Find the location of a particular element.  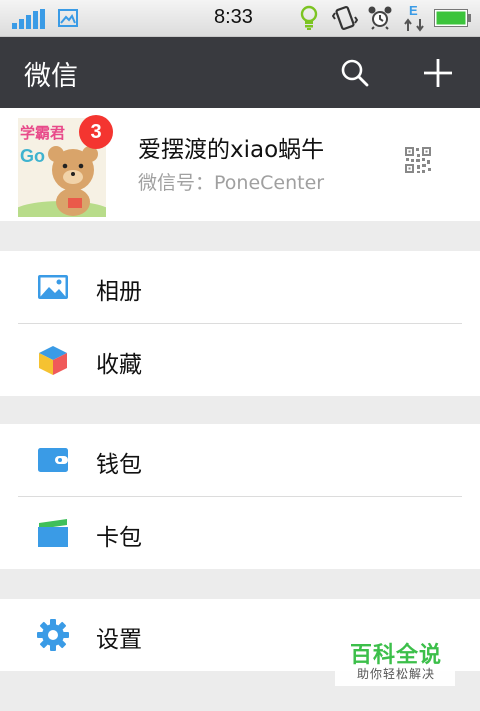

signal-icon is located at coordinates (28, 19).